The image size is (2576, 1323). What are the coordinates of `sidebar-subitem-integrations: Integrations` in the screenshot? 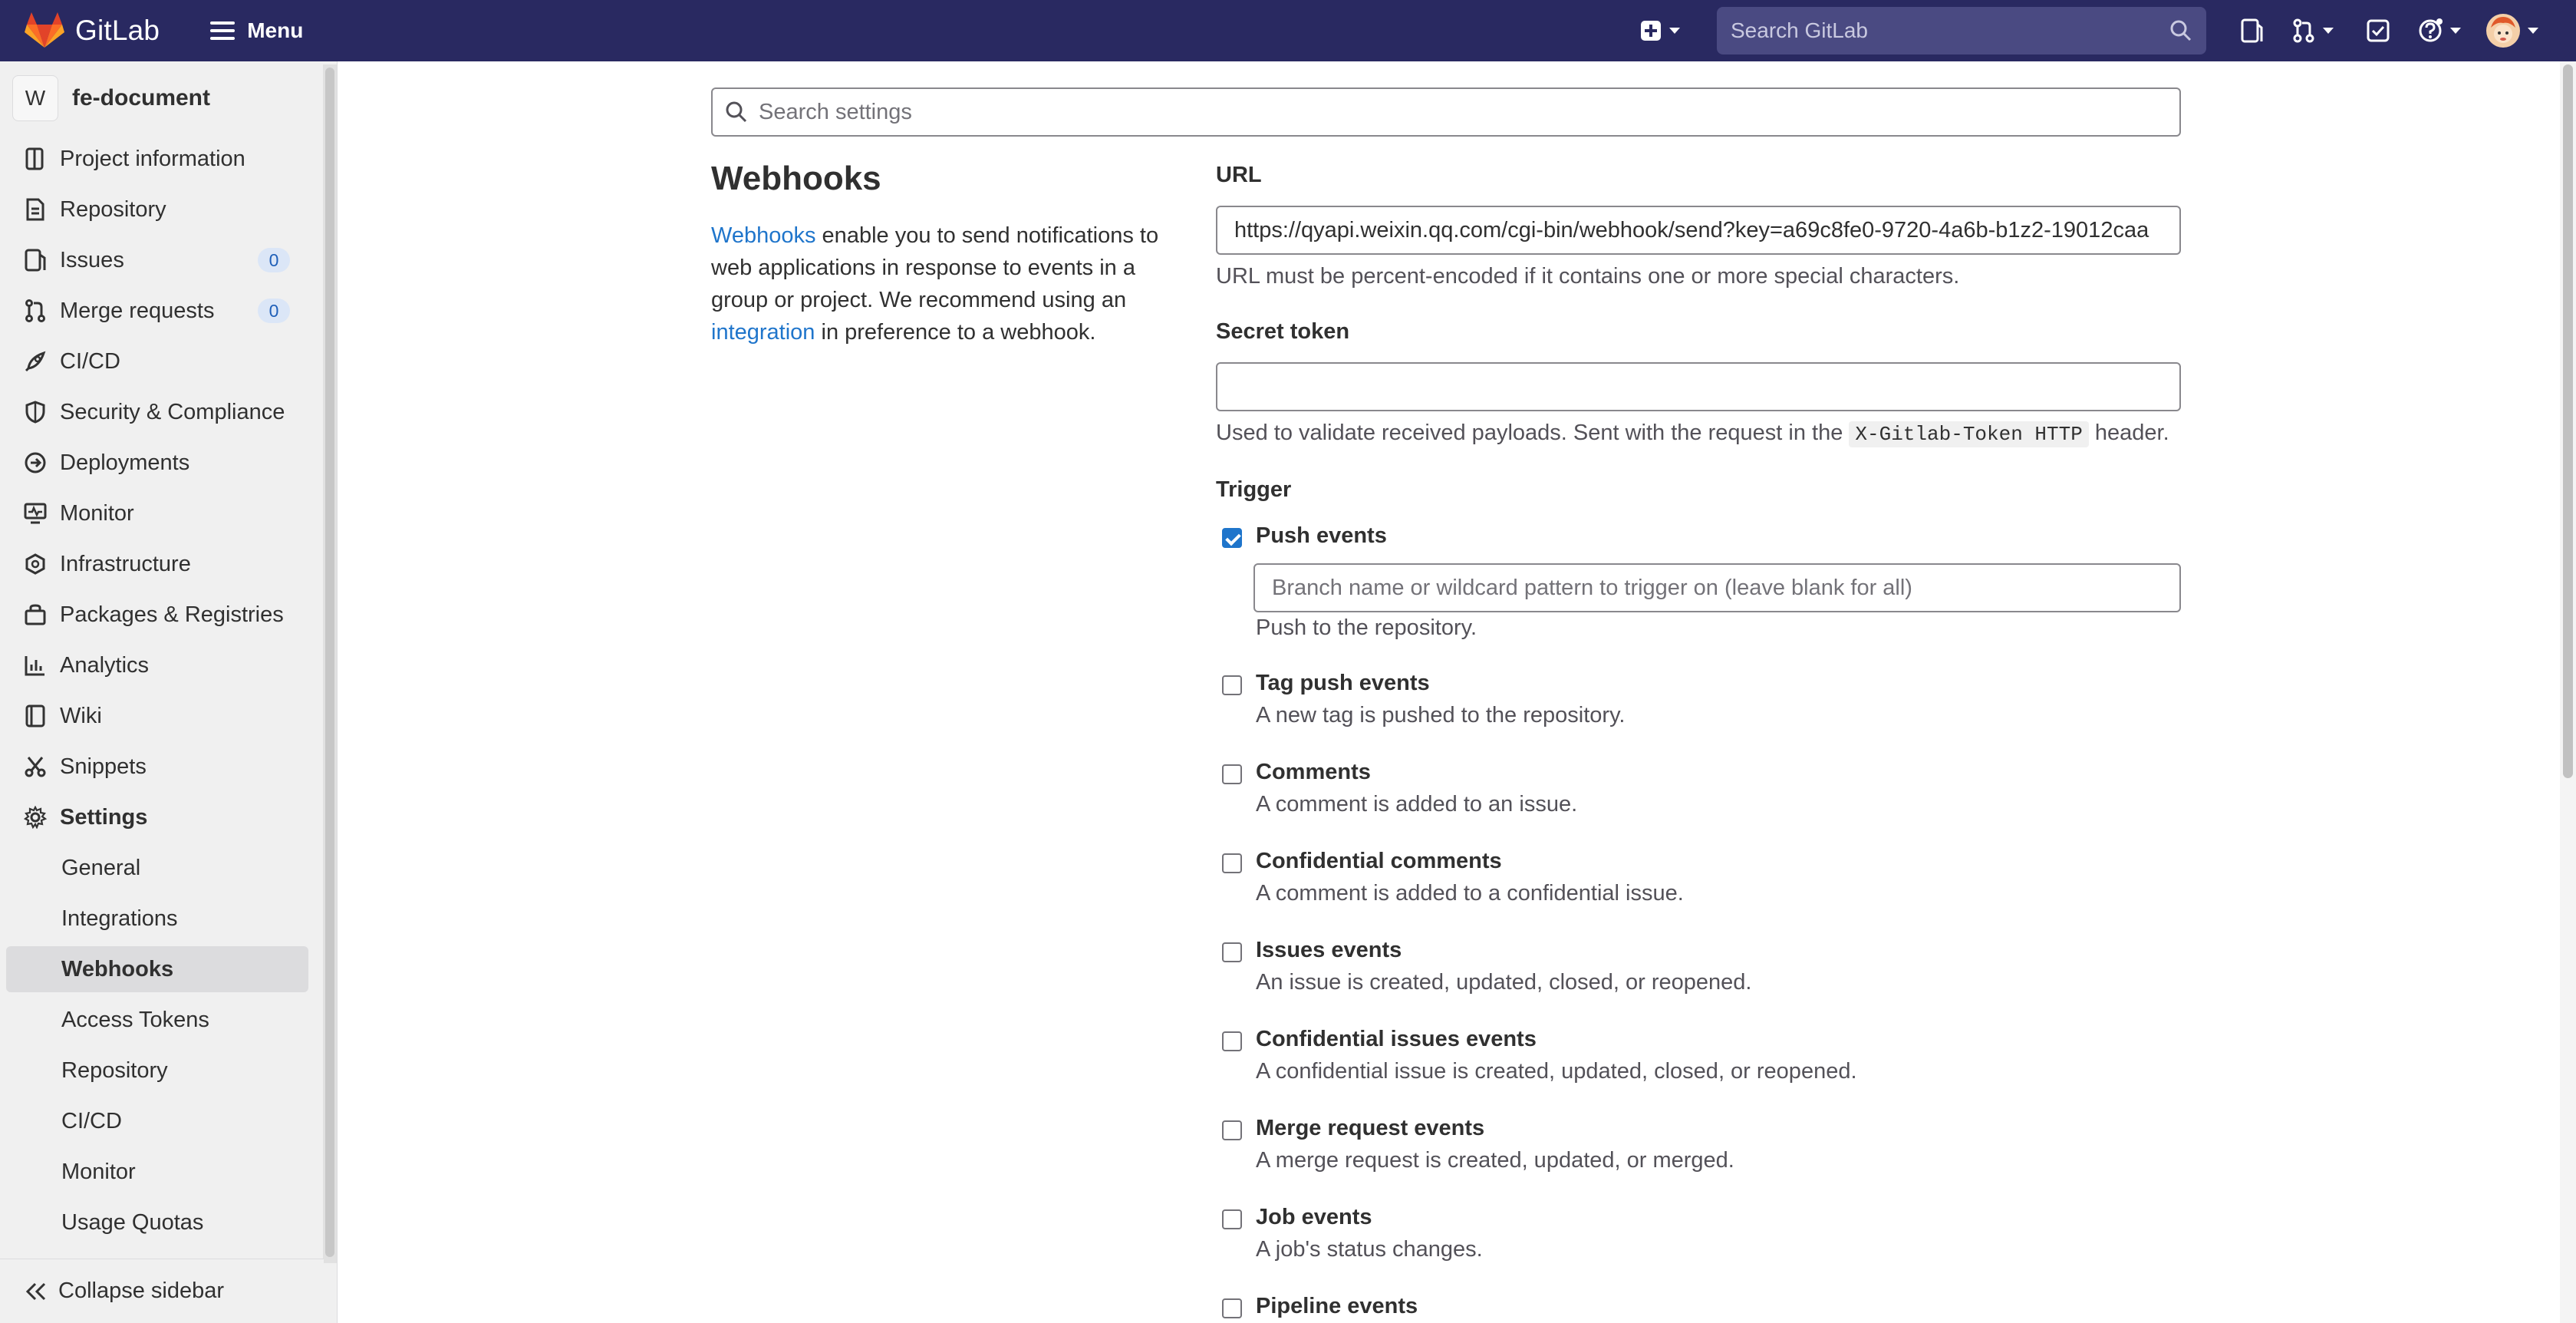 It's located at (157, 919).